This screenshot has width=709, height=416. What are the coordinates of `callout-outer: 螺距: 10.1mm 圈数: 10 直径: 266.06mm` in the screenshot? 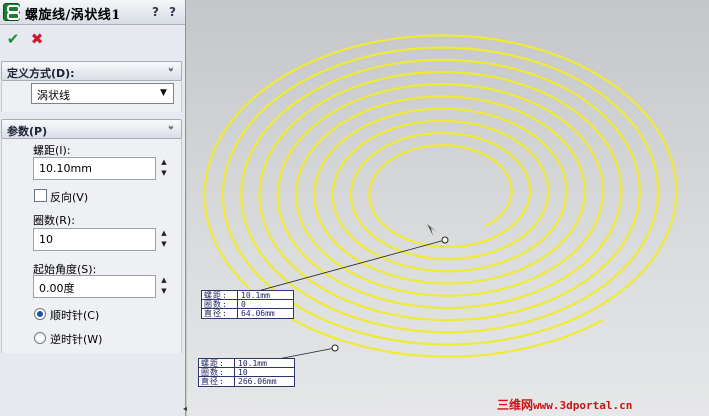 It's located at (246, 372).